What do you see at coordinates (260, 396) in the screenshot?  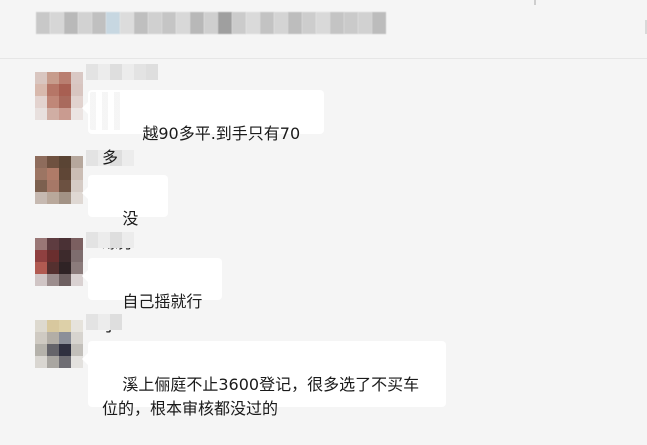 I see `message-text: 溪上俪庭不止3600登记，很多选了不买车位的，根本审核都没过的` at bounding box center [260, 396].